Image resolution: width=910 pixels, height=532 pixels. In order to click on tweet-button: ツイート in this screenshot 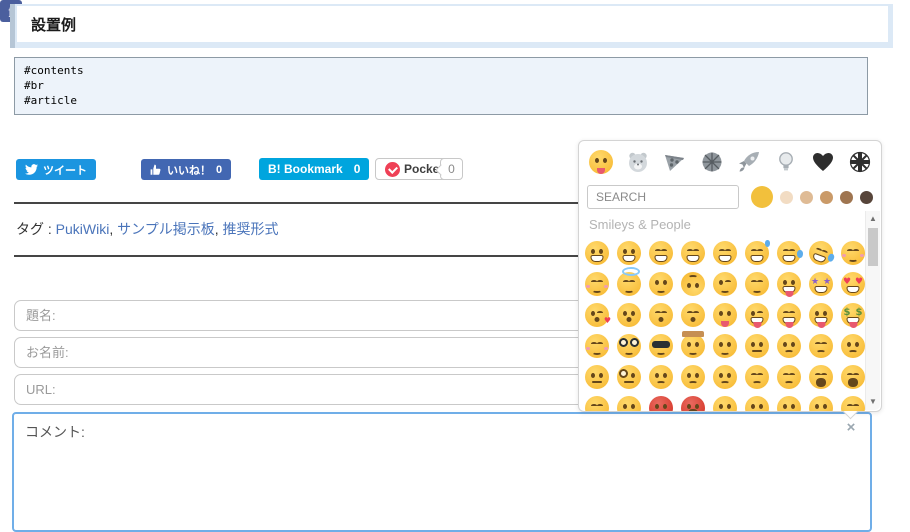, I will do `click(56, 169)`.